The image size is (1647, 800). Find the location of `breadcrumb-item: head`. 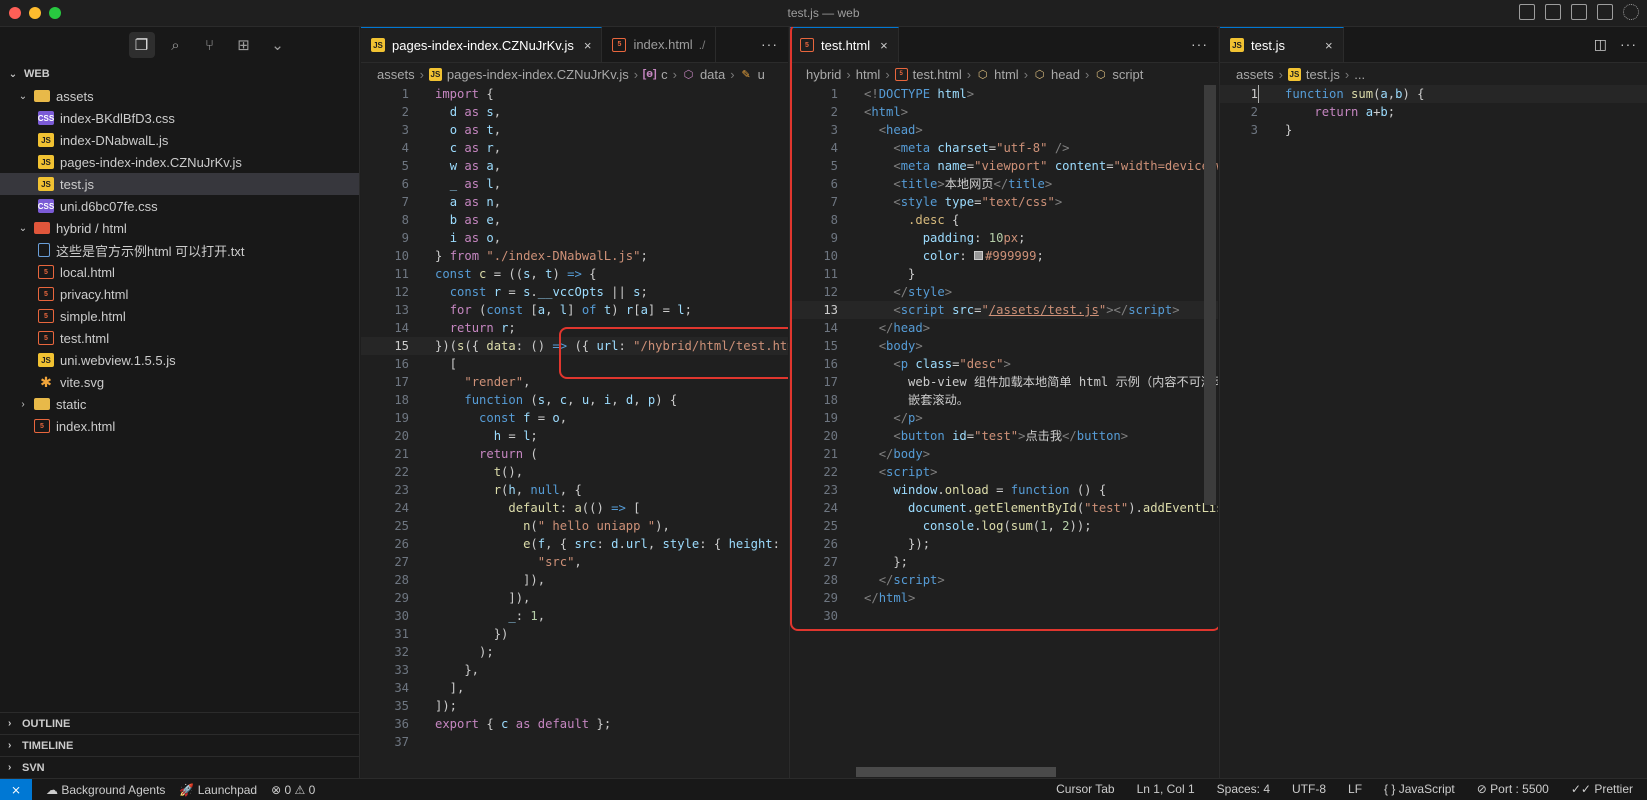

breadcrumb-item: head is located at coordinates (1065, 74).